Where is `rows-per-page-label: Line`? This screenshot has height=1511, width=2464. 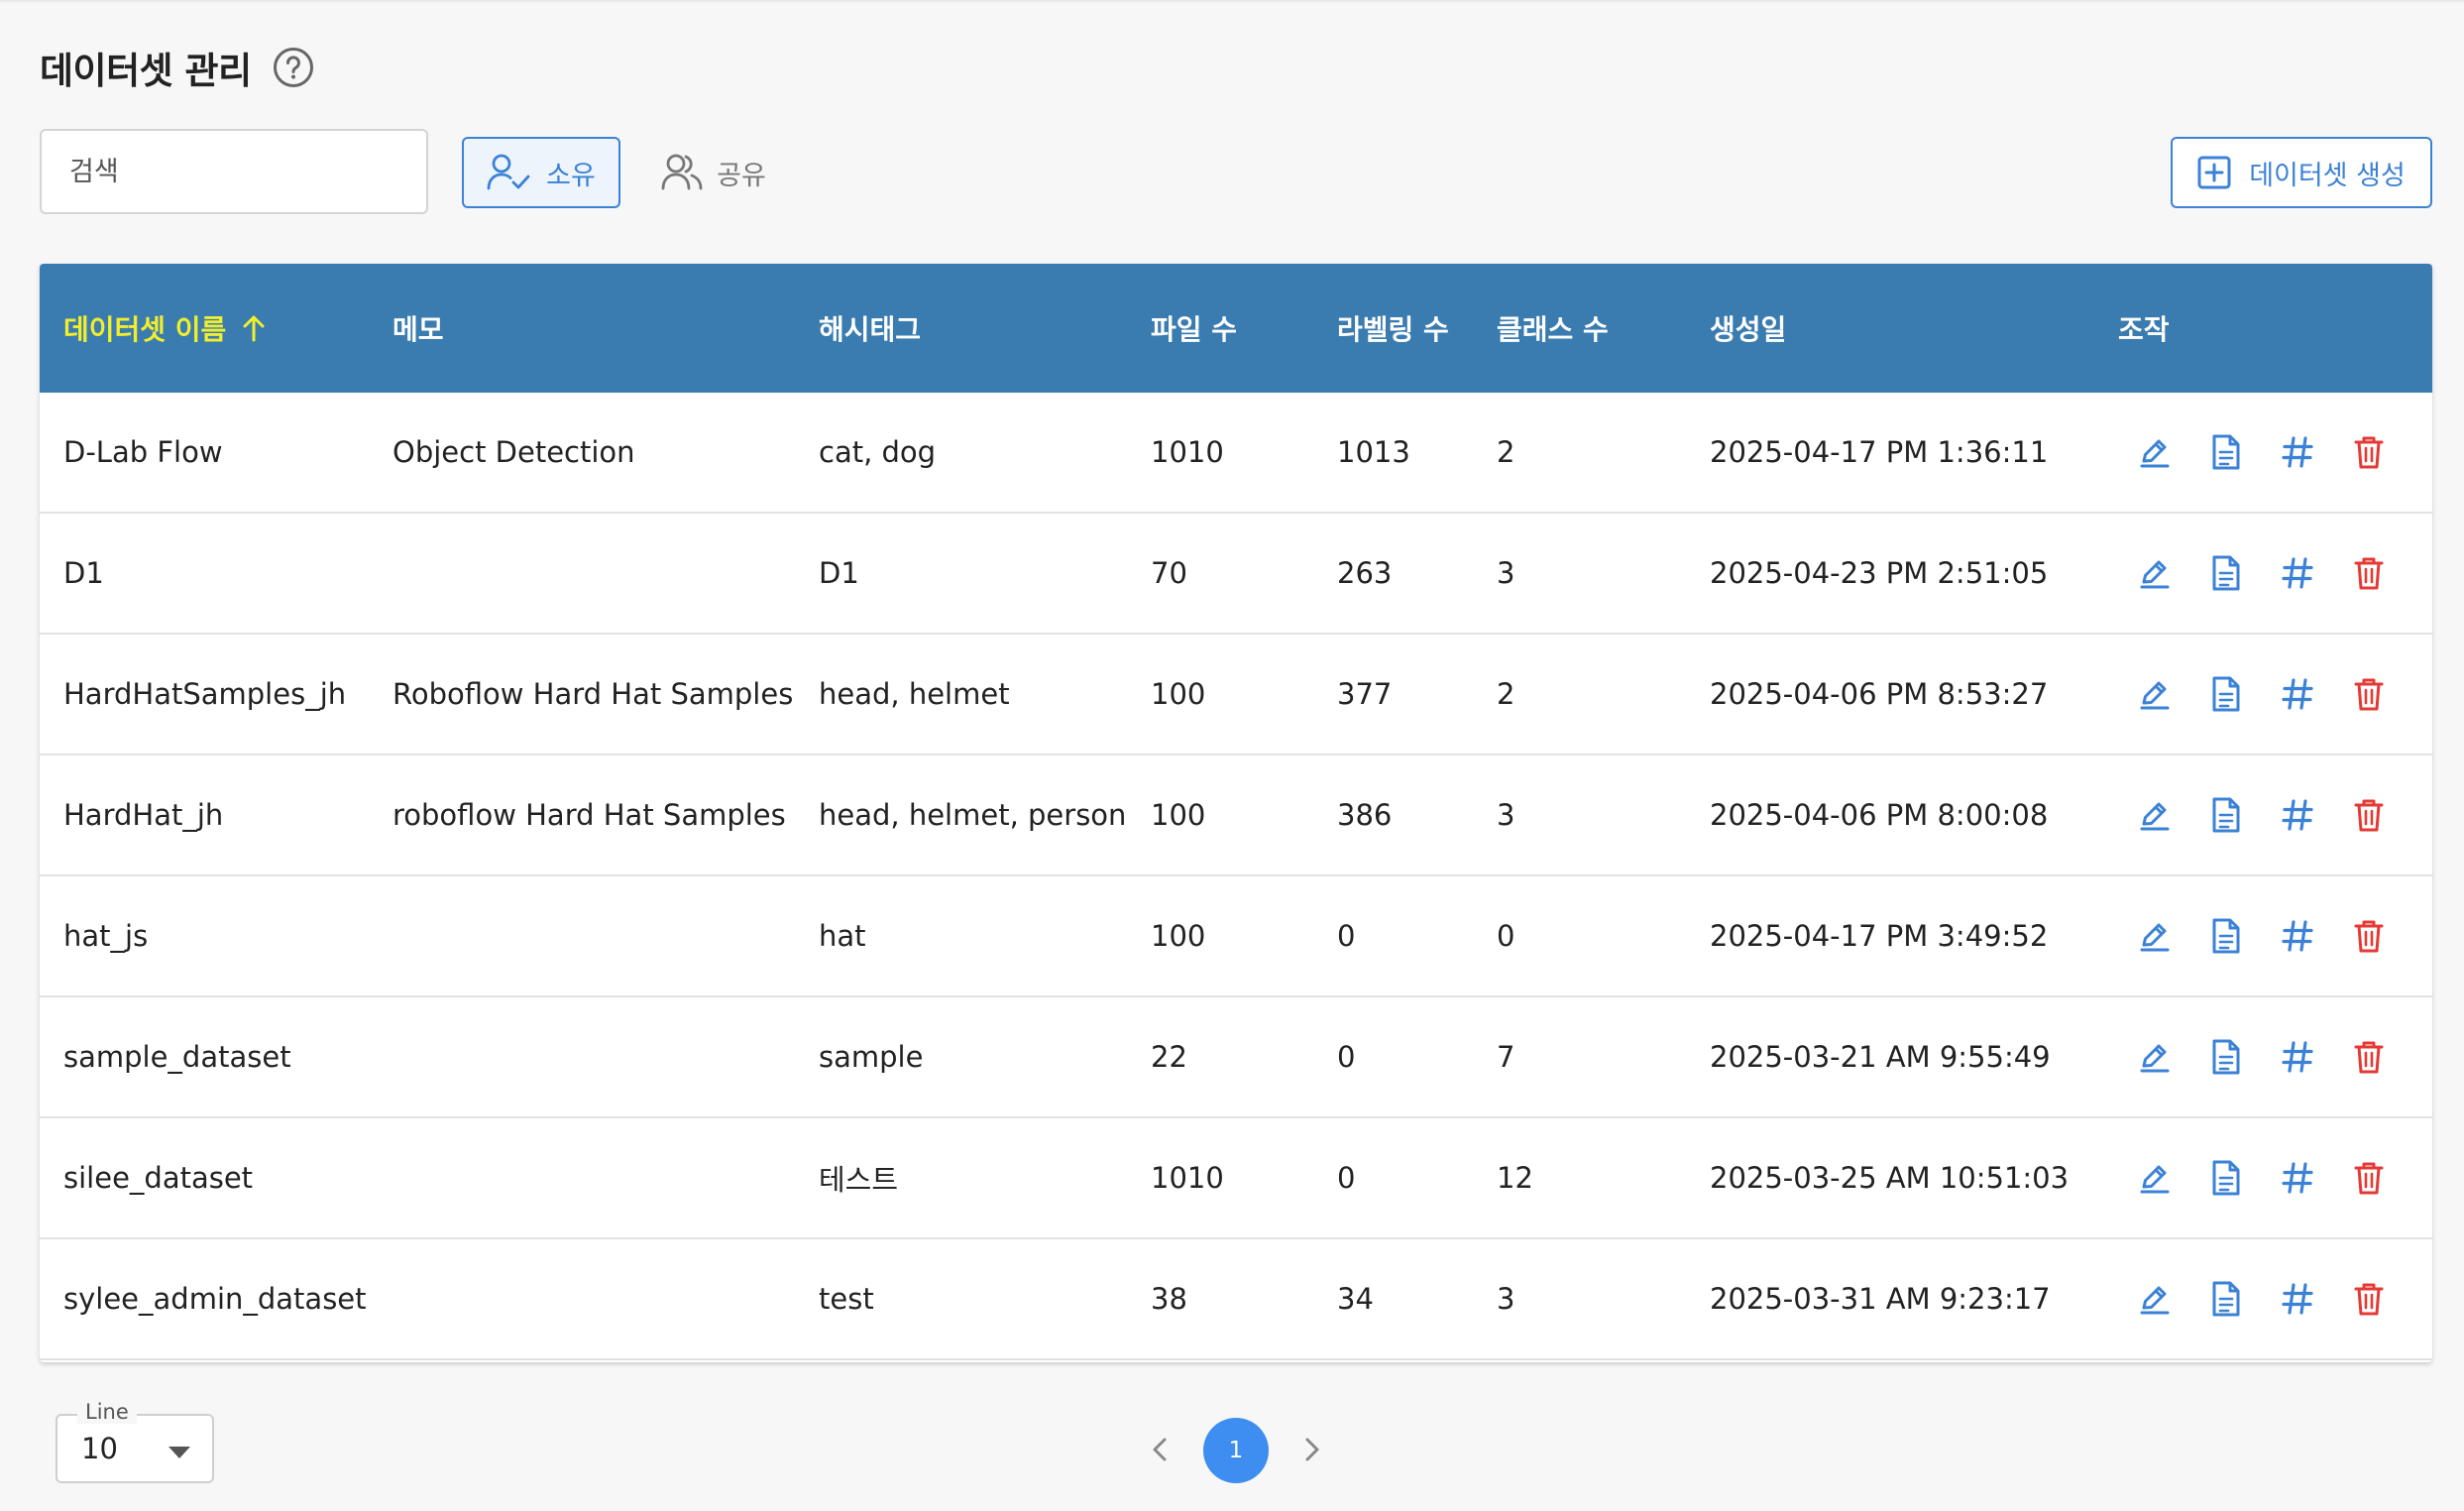 rows-per-page-label: Line is located at coordinates (107, 1412).